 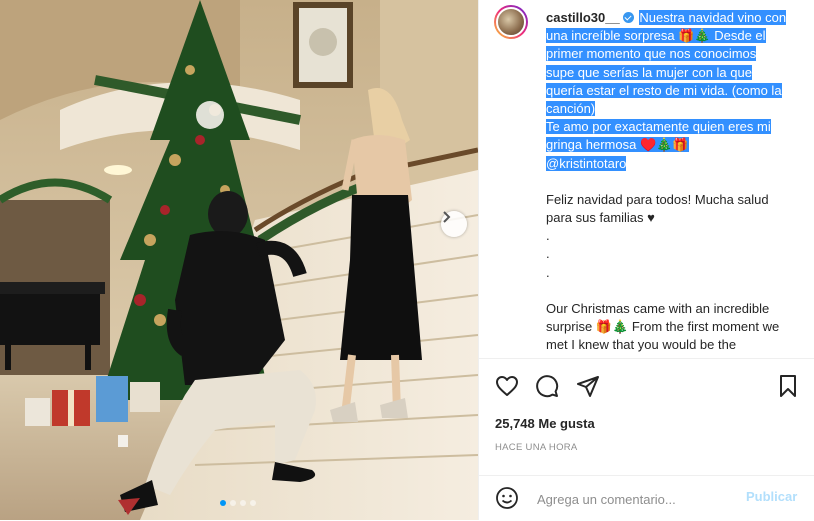 I want to click on verified-badge-icon, so click(x=628, y=17).